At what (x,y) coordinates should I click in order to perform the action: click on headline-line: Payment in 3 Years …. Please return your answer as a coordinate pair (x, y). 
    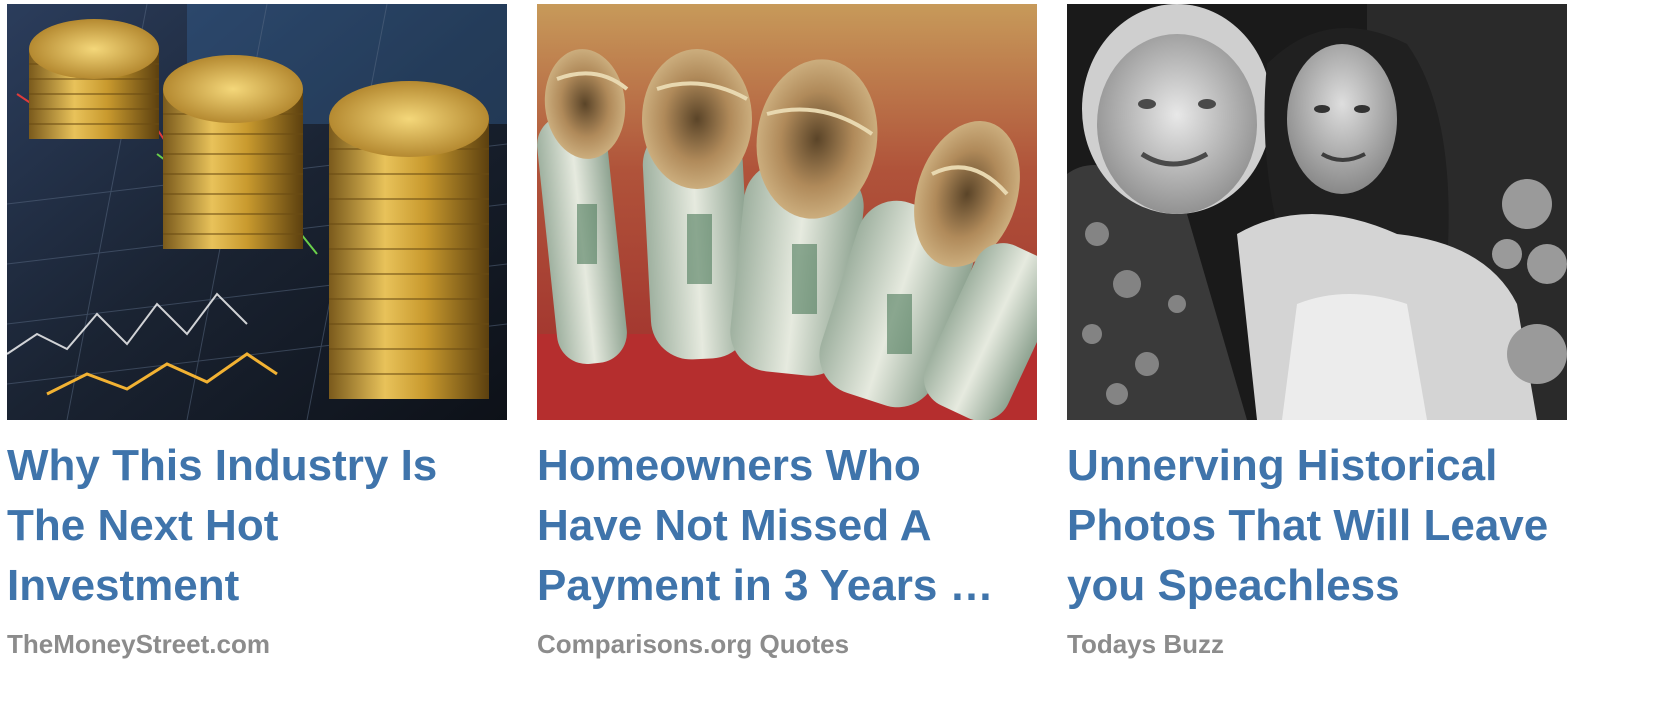
    Looking at the image, I should click on (765, 585).